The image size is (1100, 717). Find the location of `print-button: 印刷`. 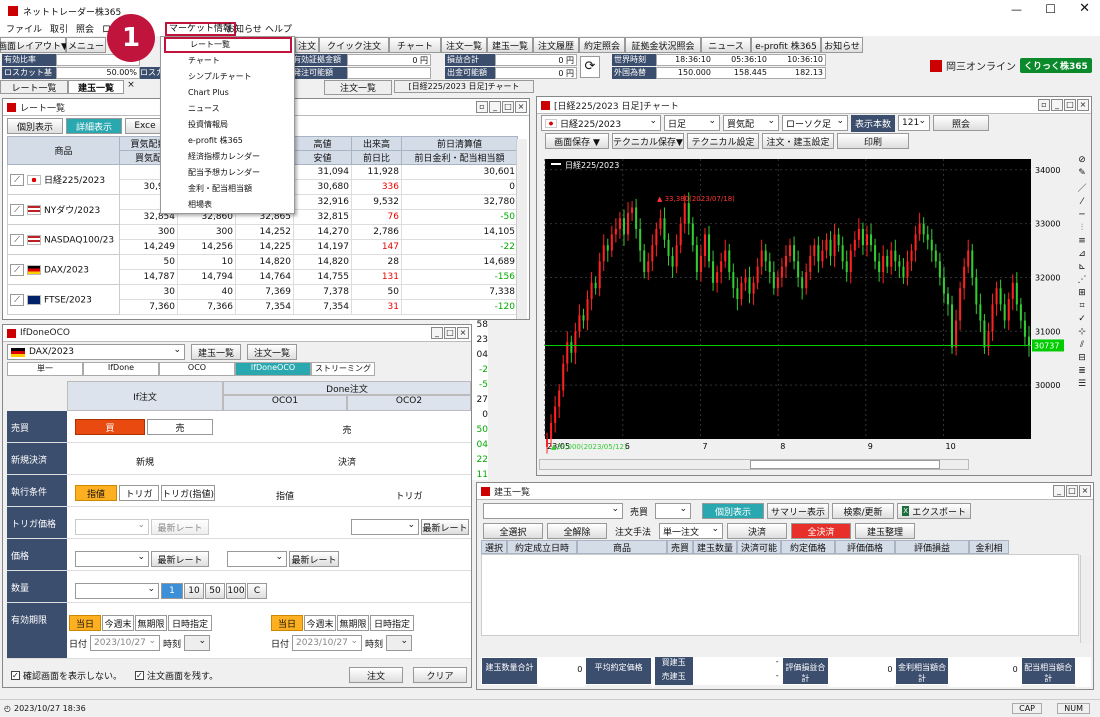

print-button: 印刷 is located at coordinates (873, 141).